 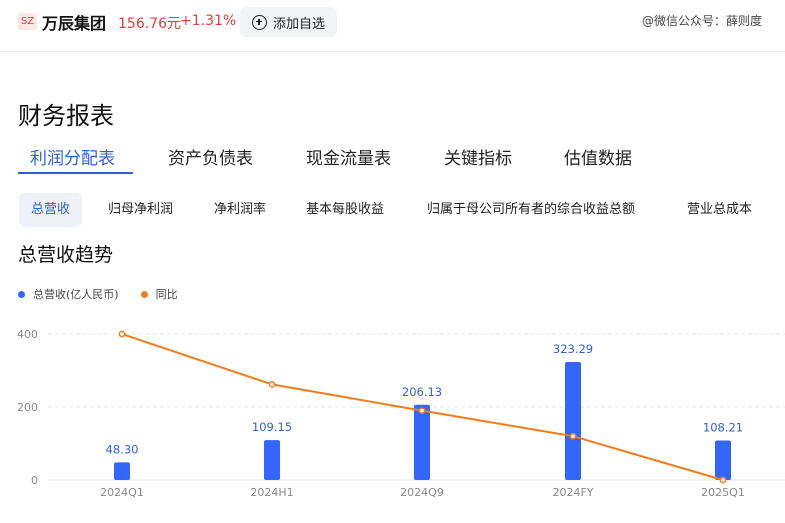 What do you see at coordinates (66, 255) in the screenshot?
I see `chart-title: 总营收趋势` at bounding box center [66, 255].